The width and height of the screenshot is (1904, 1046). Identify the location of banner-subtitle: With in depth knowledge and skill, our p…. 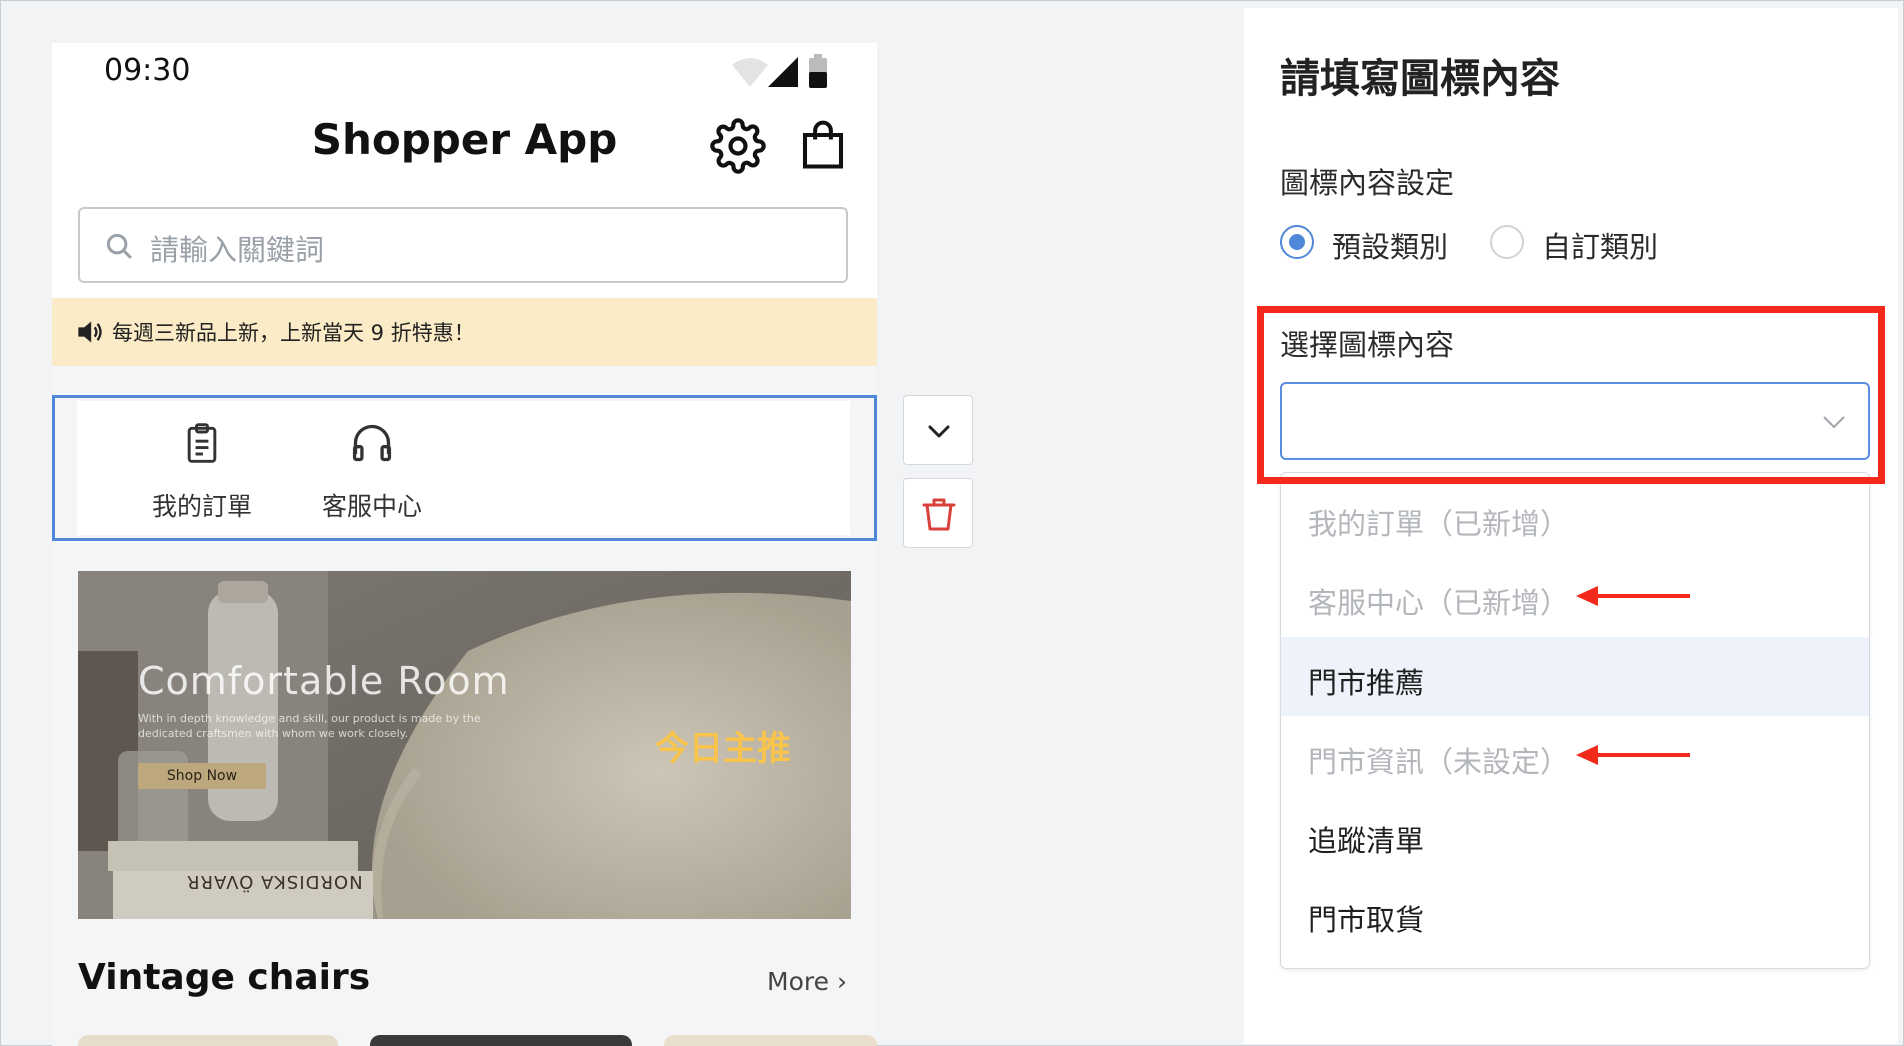
(309, 726).